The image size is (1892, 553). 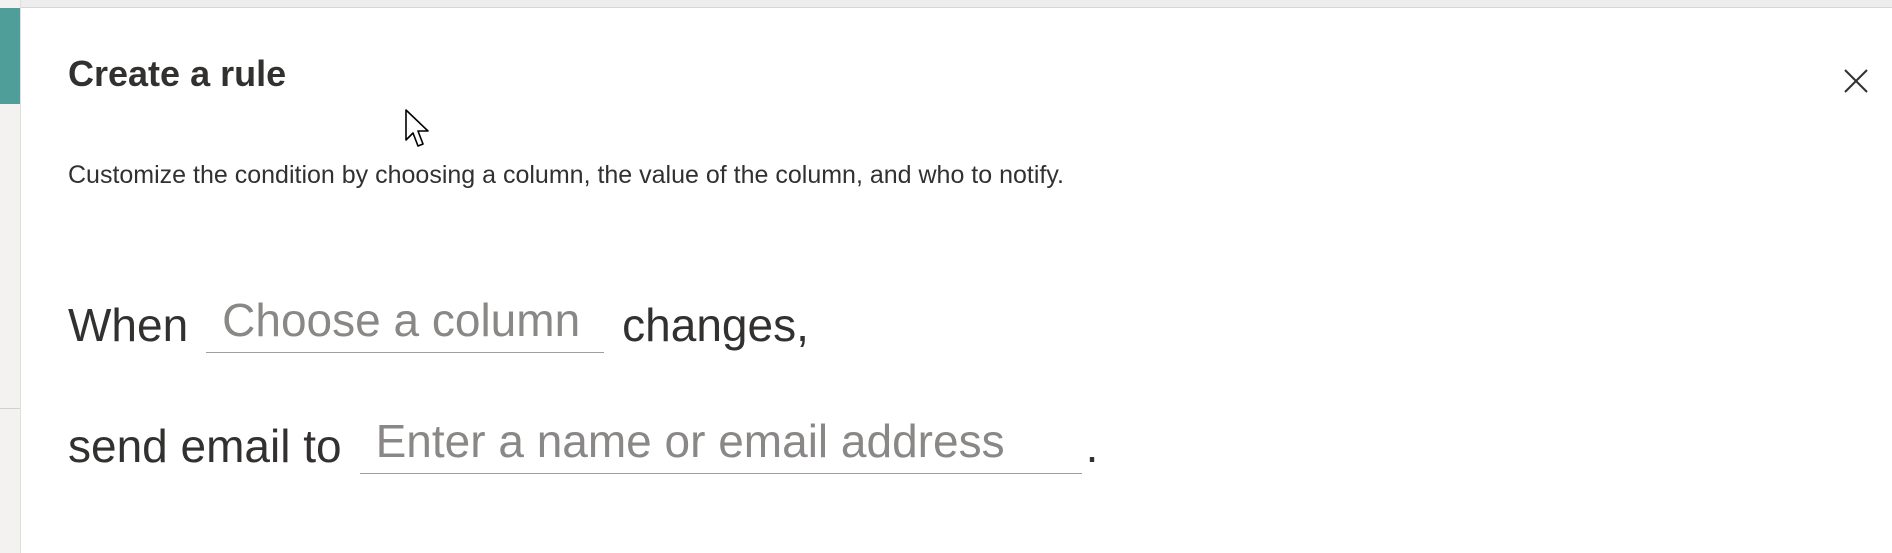 What do you see at coordinates (128, 325) in the screenshot?
I see `when-label: When` at bounding box center [128, 325].